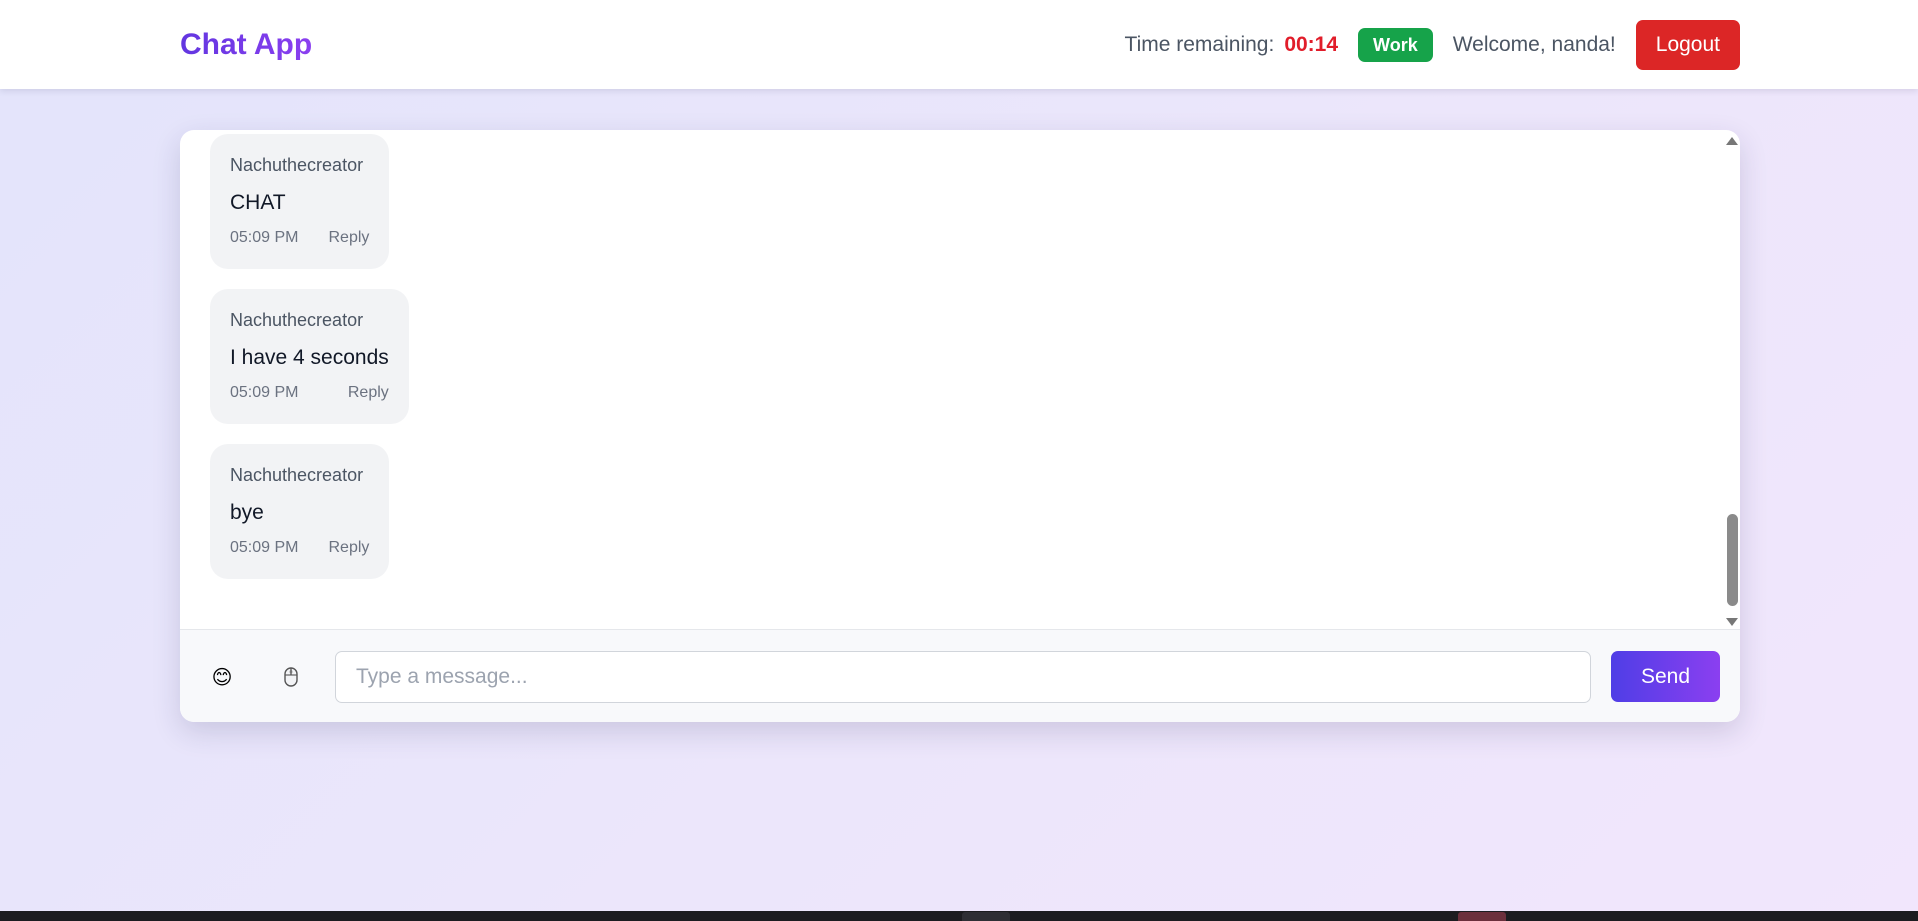 The image size is (1918, 921). What do you see at coordinates (300, 201) in the screenshot?
I see `message-bubble: Nachuthecreator CHAT 05:09 PM Reply` at bounding box center [300, 201].